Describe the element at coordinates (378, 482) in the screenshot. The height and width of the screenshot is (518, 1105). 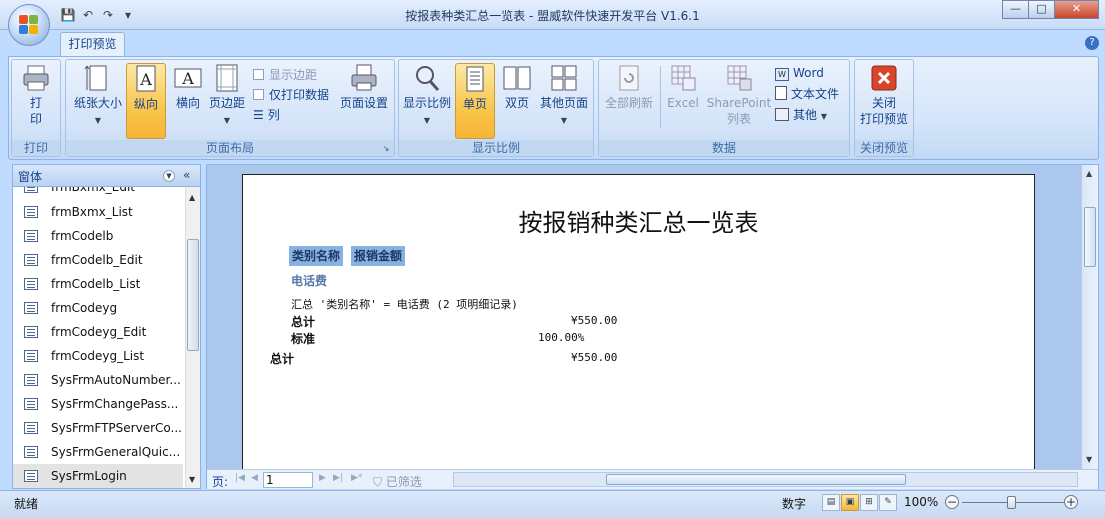
I see `filter-icon: ⛉` at that location.